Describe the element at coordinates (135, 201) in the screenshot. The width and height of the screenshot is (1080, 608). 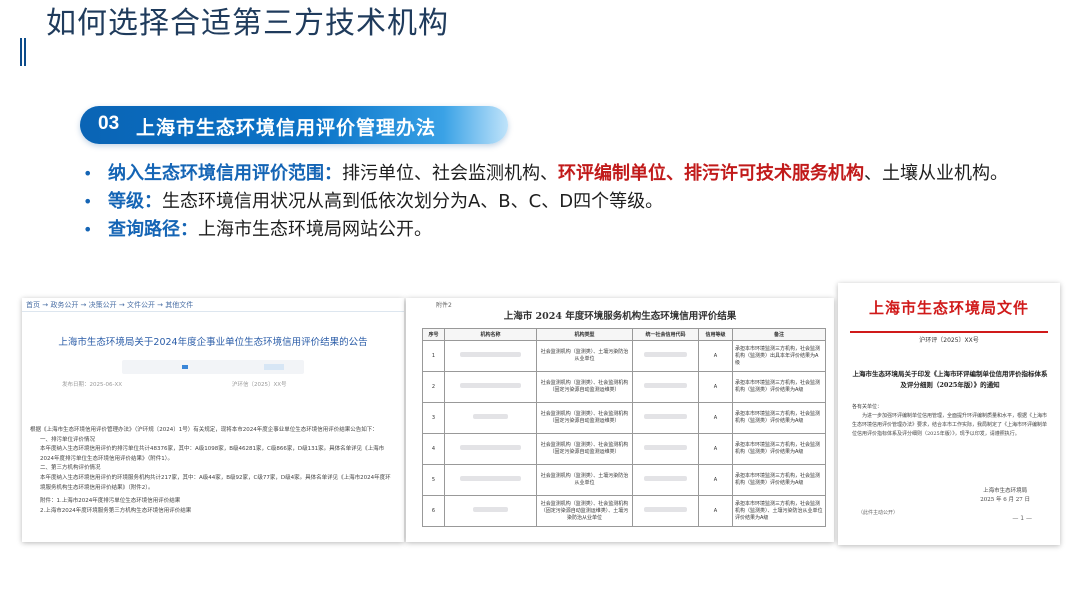
I see `bullet-key: 等级：` at that location.